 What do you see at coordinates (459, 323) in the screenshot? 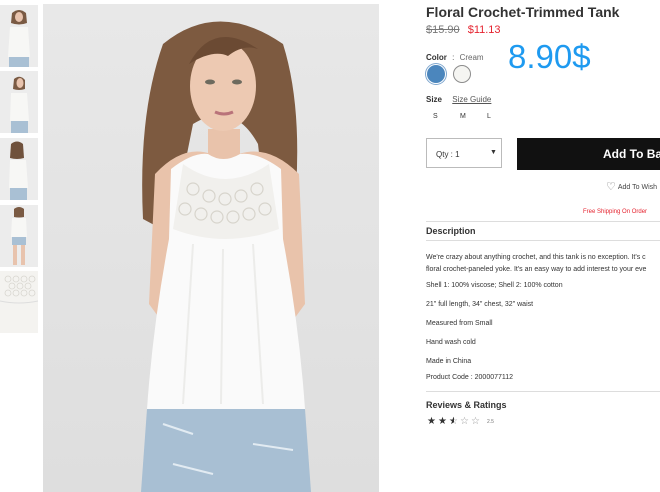
I see `measured-from-line: Measured from Small` at bounding box center [459, 323].